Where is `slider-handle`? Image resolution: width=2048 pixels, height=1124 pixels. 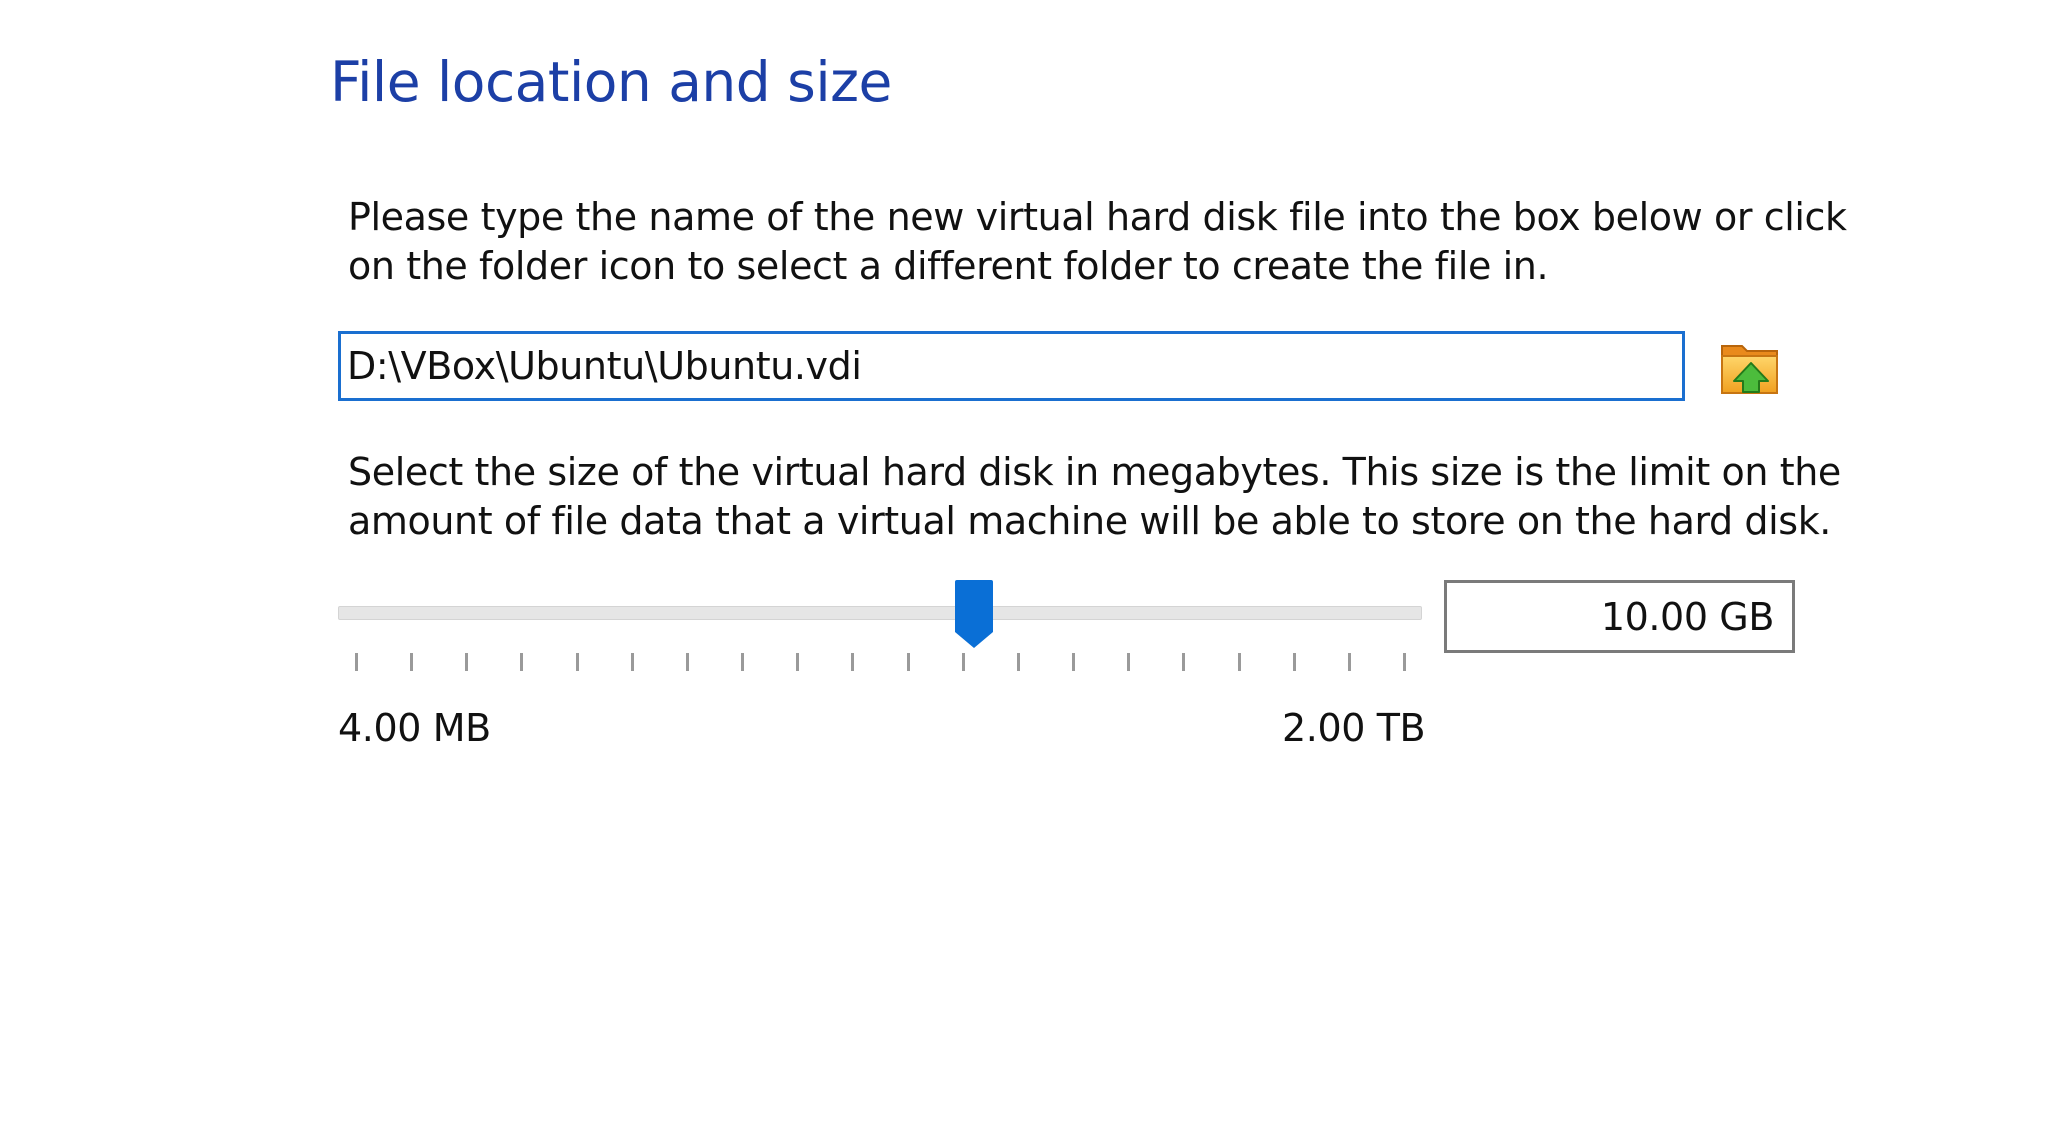 slider-handle is located at coordinates (974, 614).